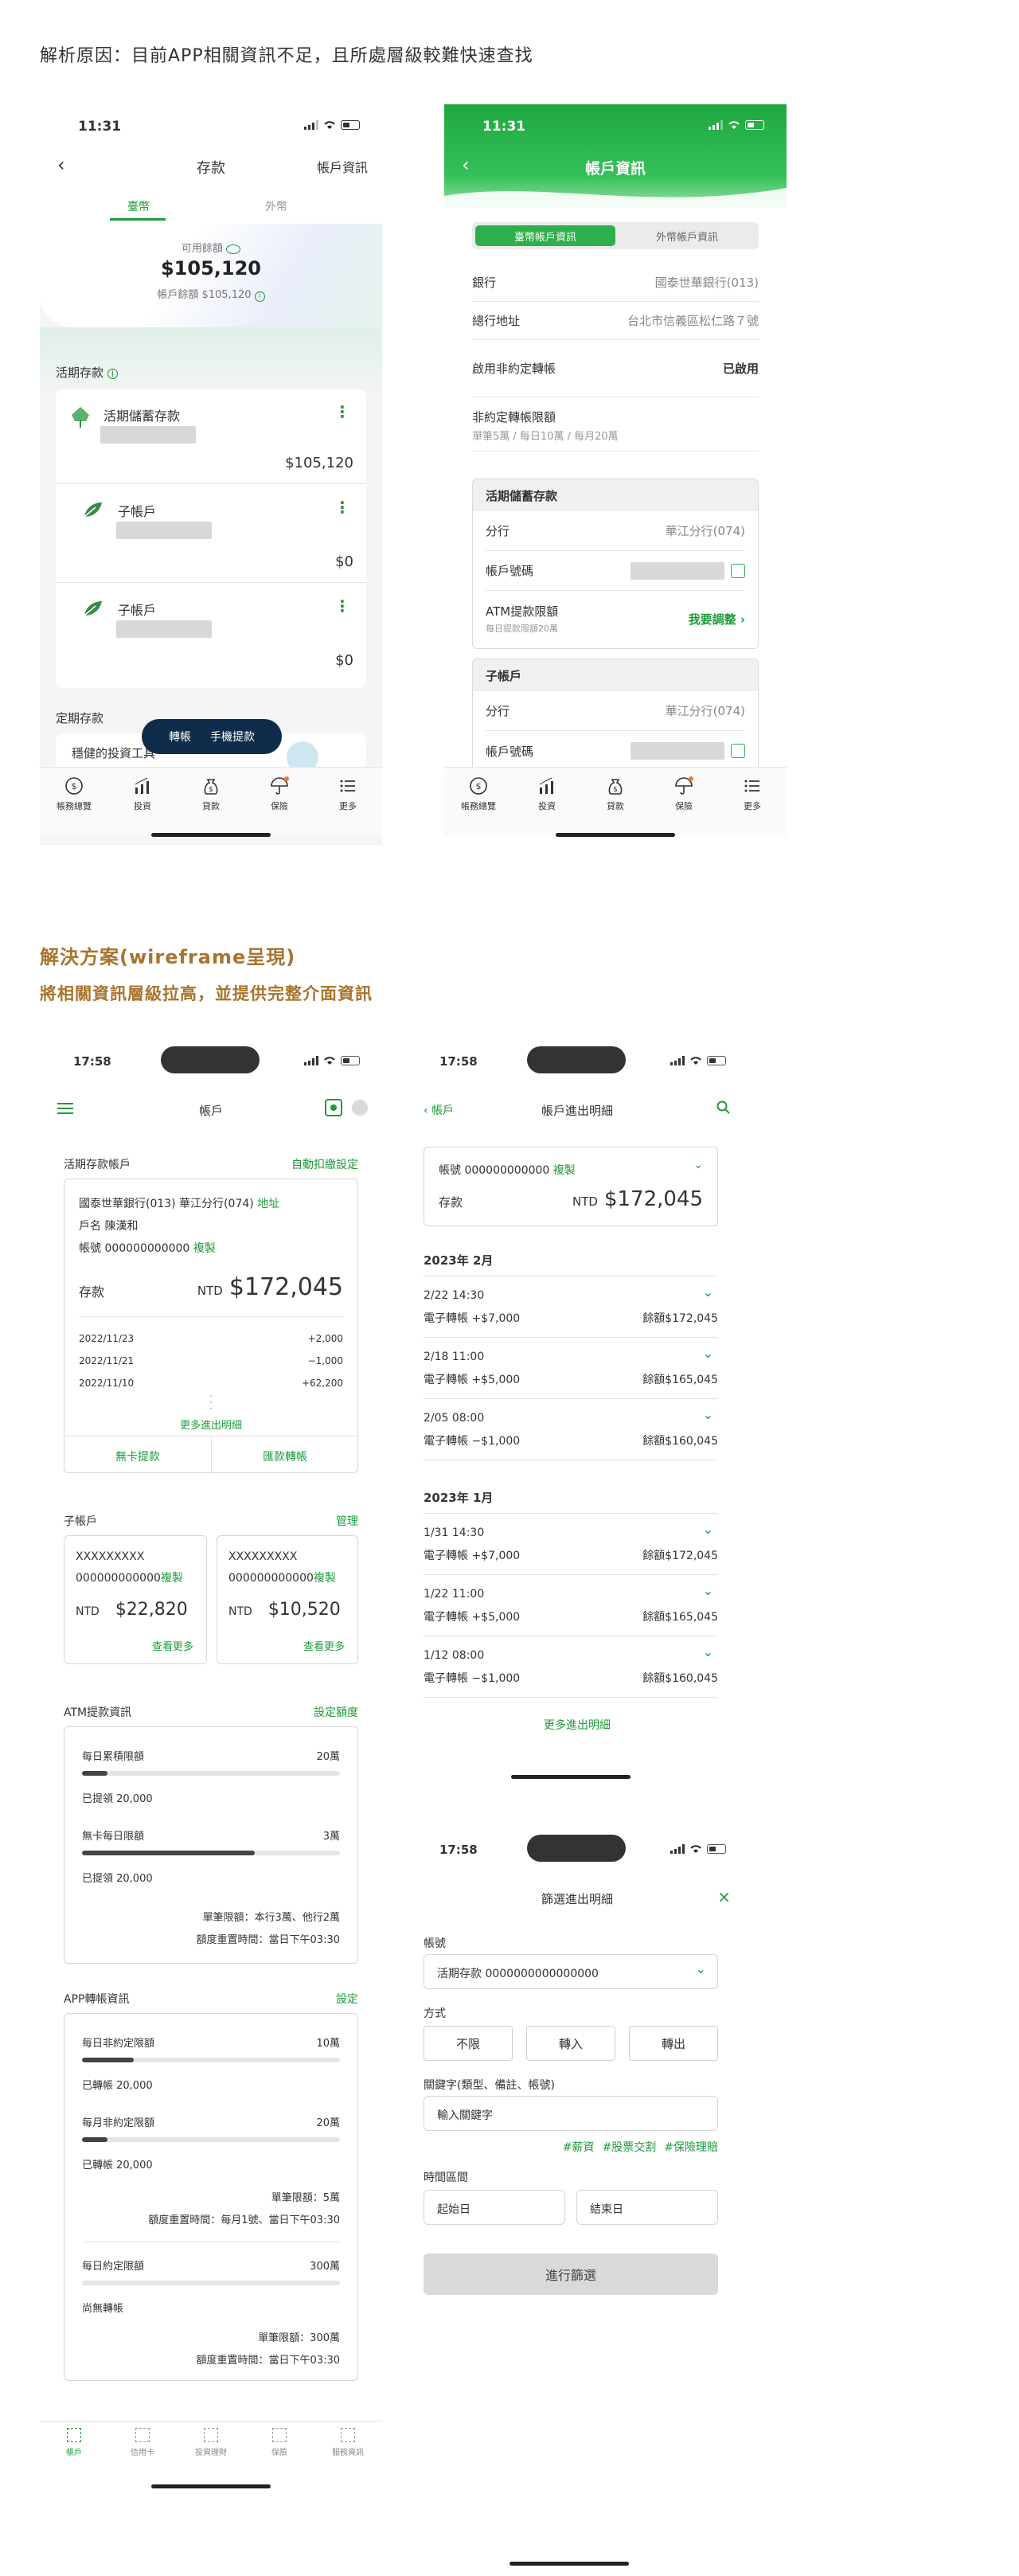 This screenshot has width=1019, height=2576. Describe the element at coordinates (95, 2139) in the screenshot. I see `progress-fill` at that location.